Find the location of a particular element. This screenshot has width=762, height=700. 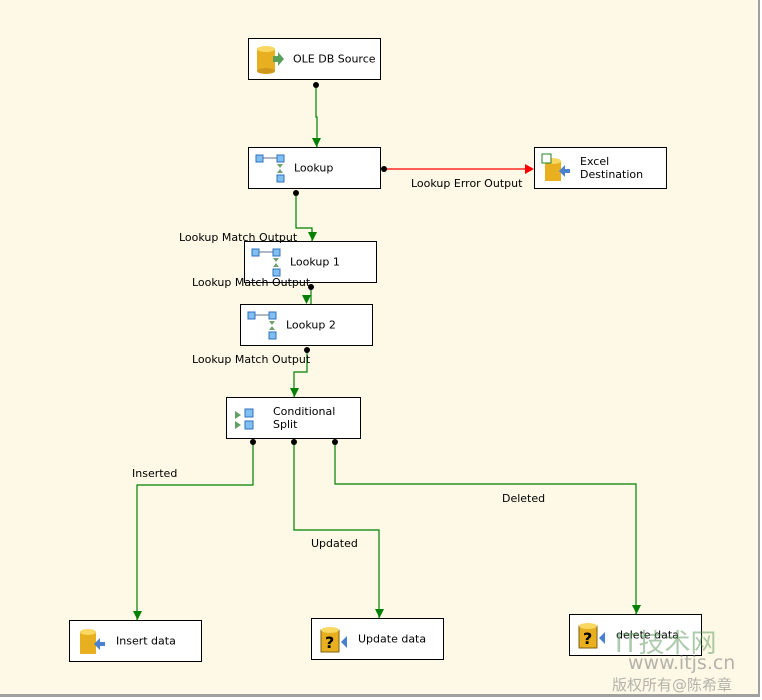

node-insert-data: Insert data is located at coordinates (135, 641).